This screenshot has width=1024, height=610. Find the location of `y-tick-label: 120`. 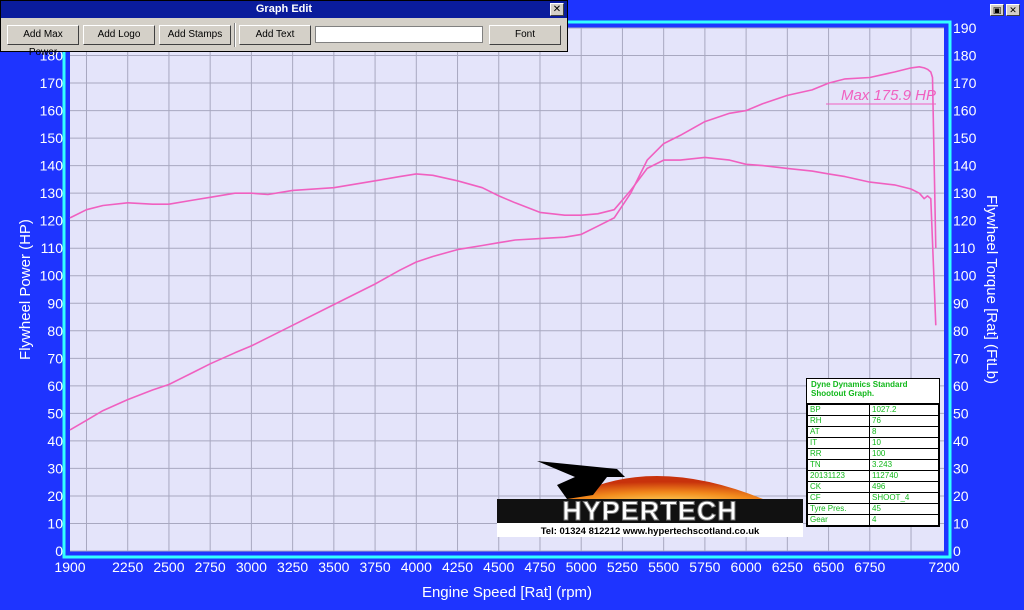

y-tick-label: 120 is located at coordinates (52, 221).